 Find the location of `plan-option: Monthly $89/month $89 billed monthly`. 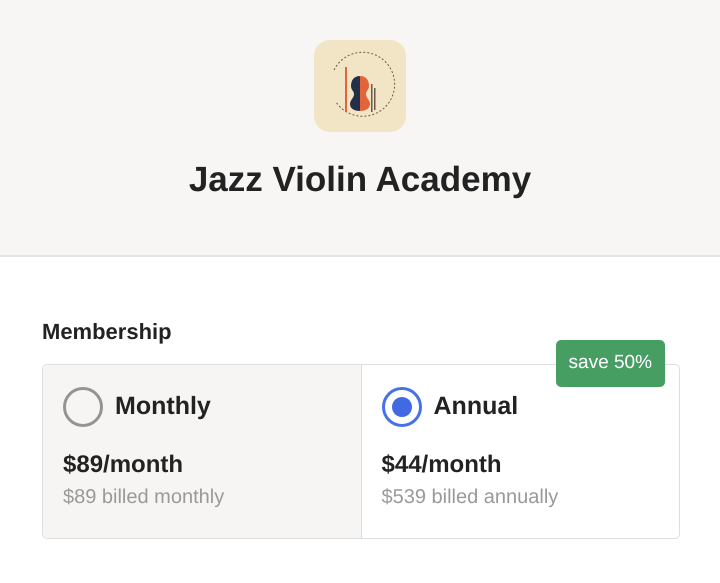

plan-option: Monthly $89/month $89 billed monthly is located at coordinates (202, 451).